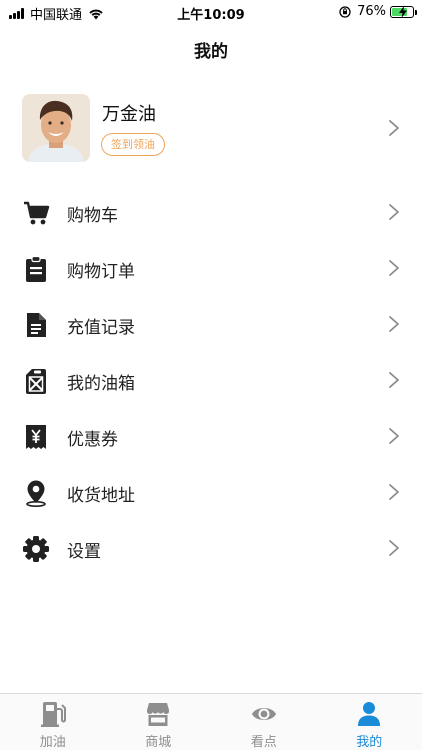 The image size is (422, 750). Describe the element at coordinates (211, 52) in the screenshot. I see `page-title: 我的` at that location.